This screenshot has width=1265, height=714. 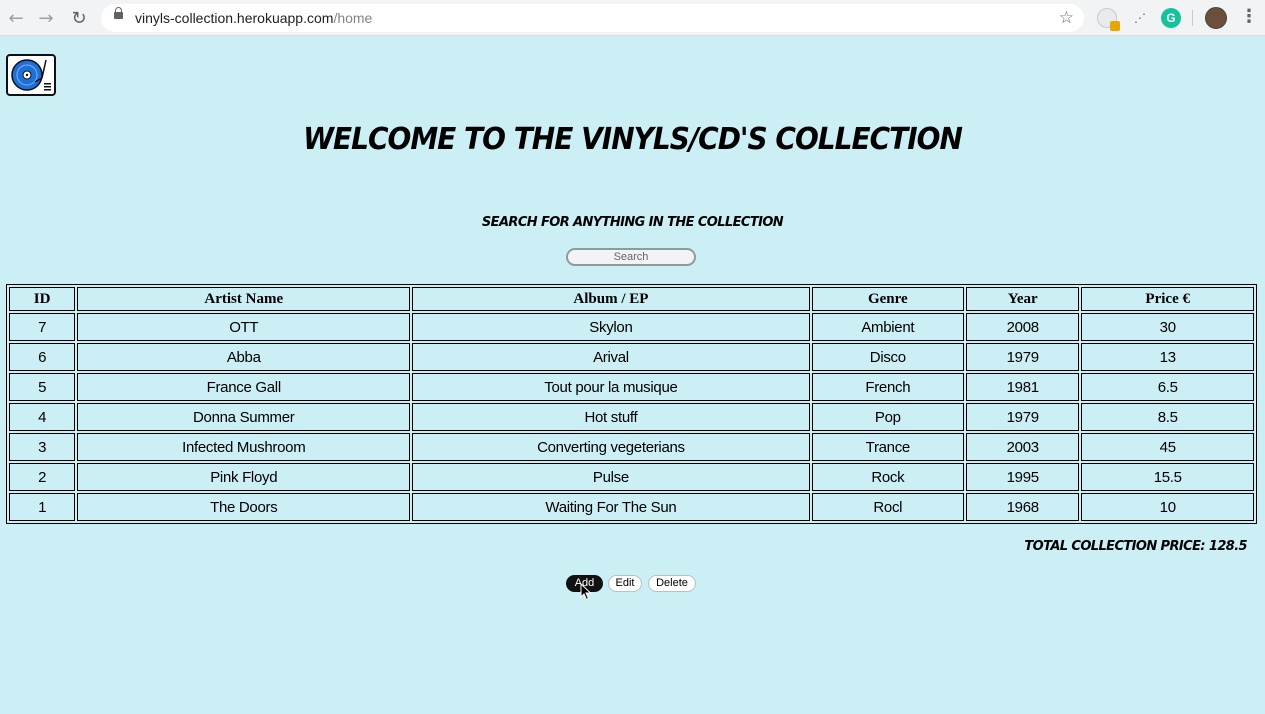 What do you see at coordinates (42, 327) in the screenshot?
I see `cell-id: 7` at bounding box center [42, 327].